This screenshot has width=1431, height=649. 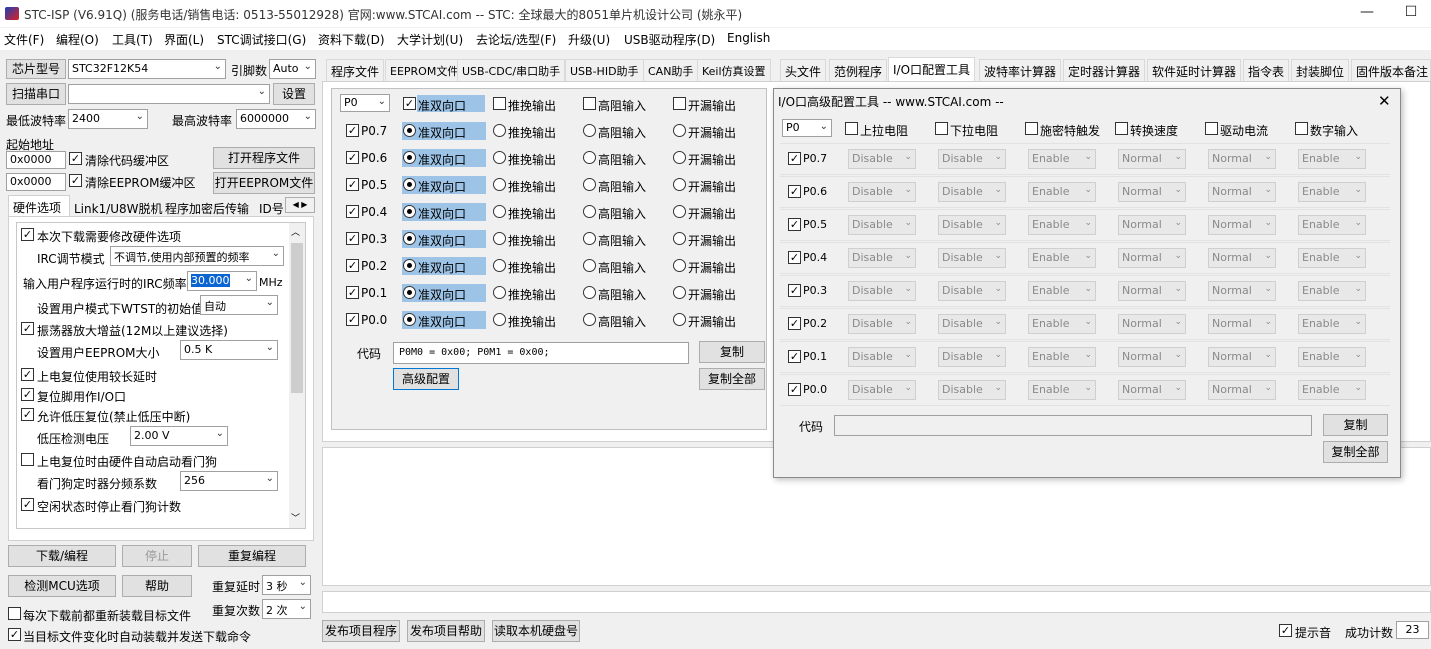 What do you see at coordinates (197, 256) in the screenshot?
I see `irc-mode-select: 不调节,使用内部预置的频率 ⌄` at bounding box center [197, 256].